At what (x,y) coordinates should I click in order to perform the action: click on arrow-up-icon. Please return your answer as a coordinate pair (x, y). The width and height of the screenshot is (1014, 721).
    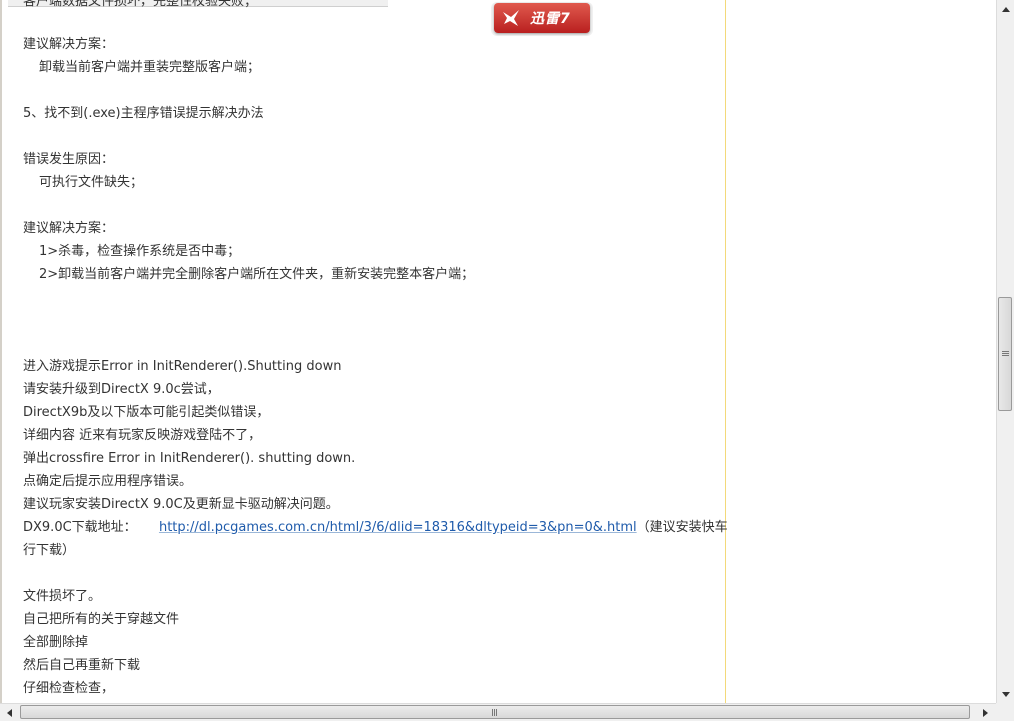
    Looking at the image, I should click on (1005, 9).